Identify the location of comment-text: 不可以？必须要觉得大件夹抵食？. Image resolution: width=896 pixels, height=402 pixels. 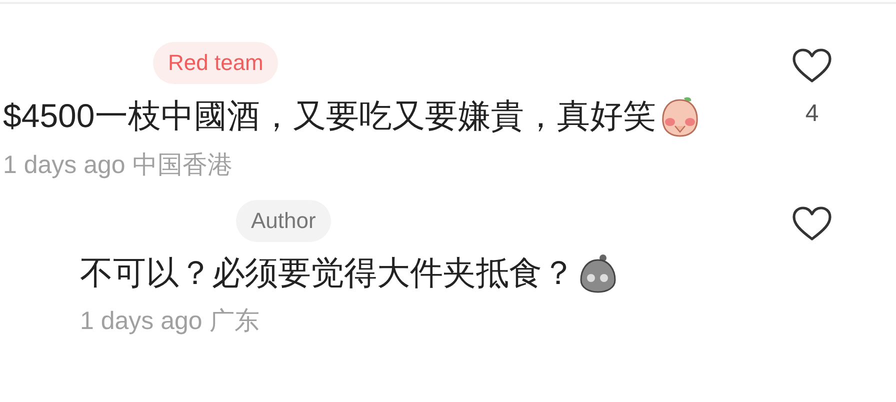
(327, 273).